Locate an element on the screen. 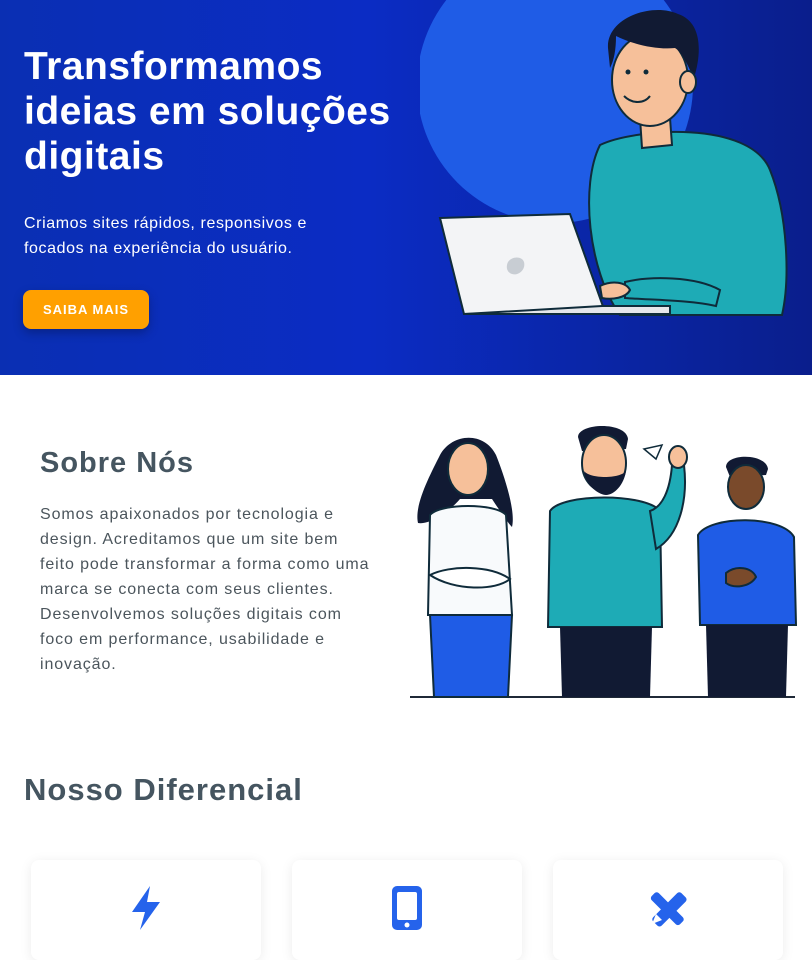  mobile-icon is located at coordinates (407, 908).